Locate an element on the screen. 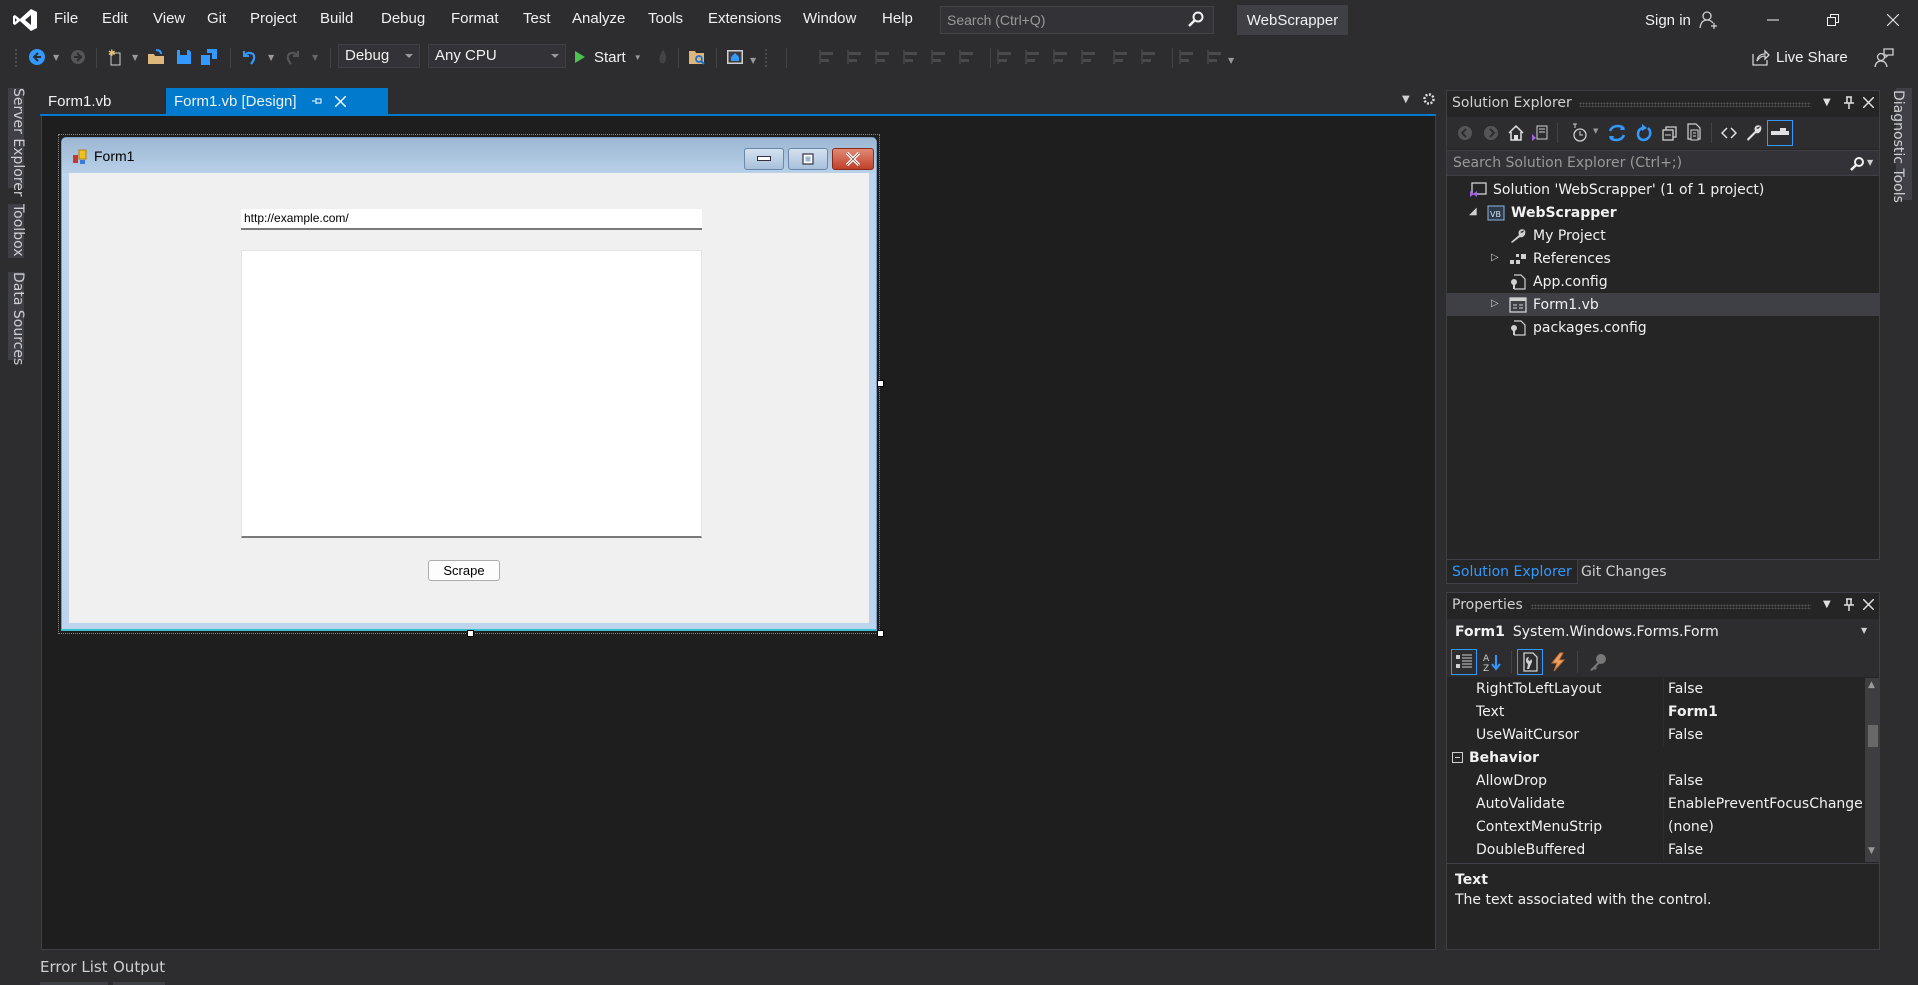 The image size is (1918, 985). make-same-width-icon is located at coordinates (1005, 57).